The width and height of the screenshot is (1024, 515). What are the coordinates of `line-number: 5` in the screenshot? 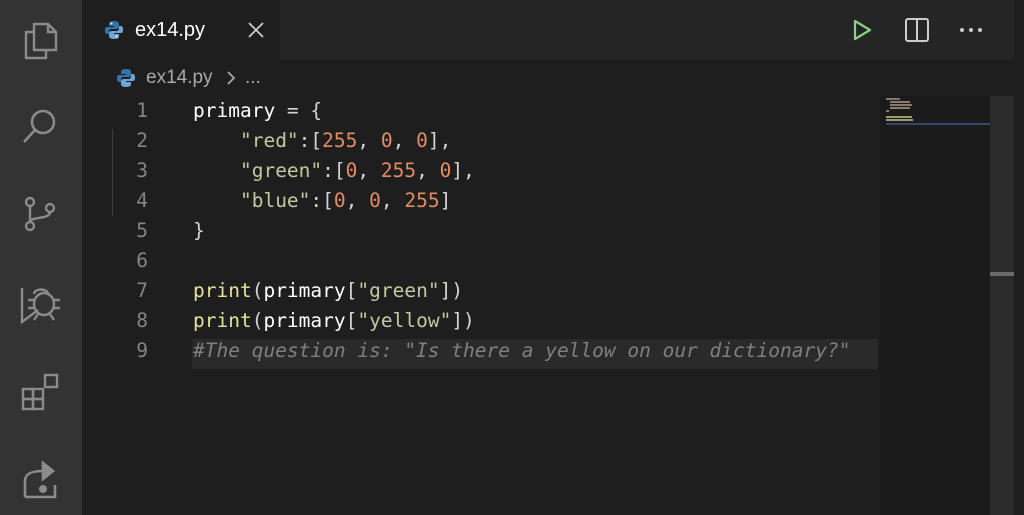 It's located at (142, 230).